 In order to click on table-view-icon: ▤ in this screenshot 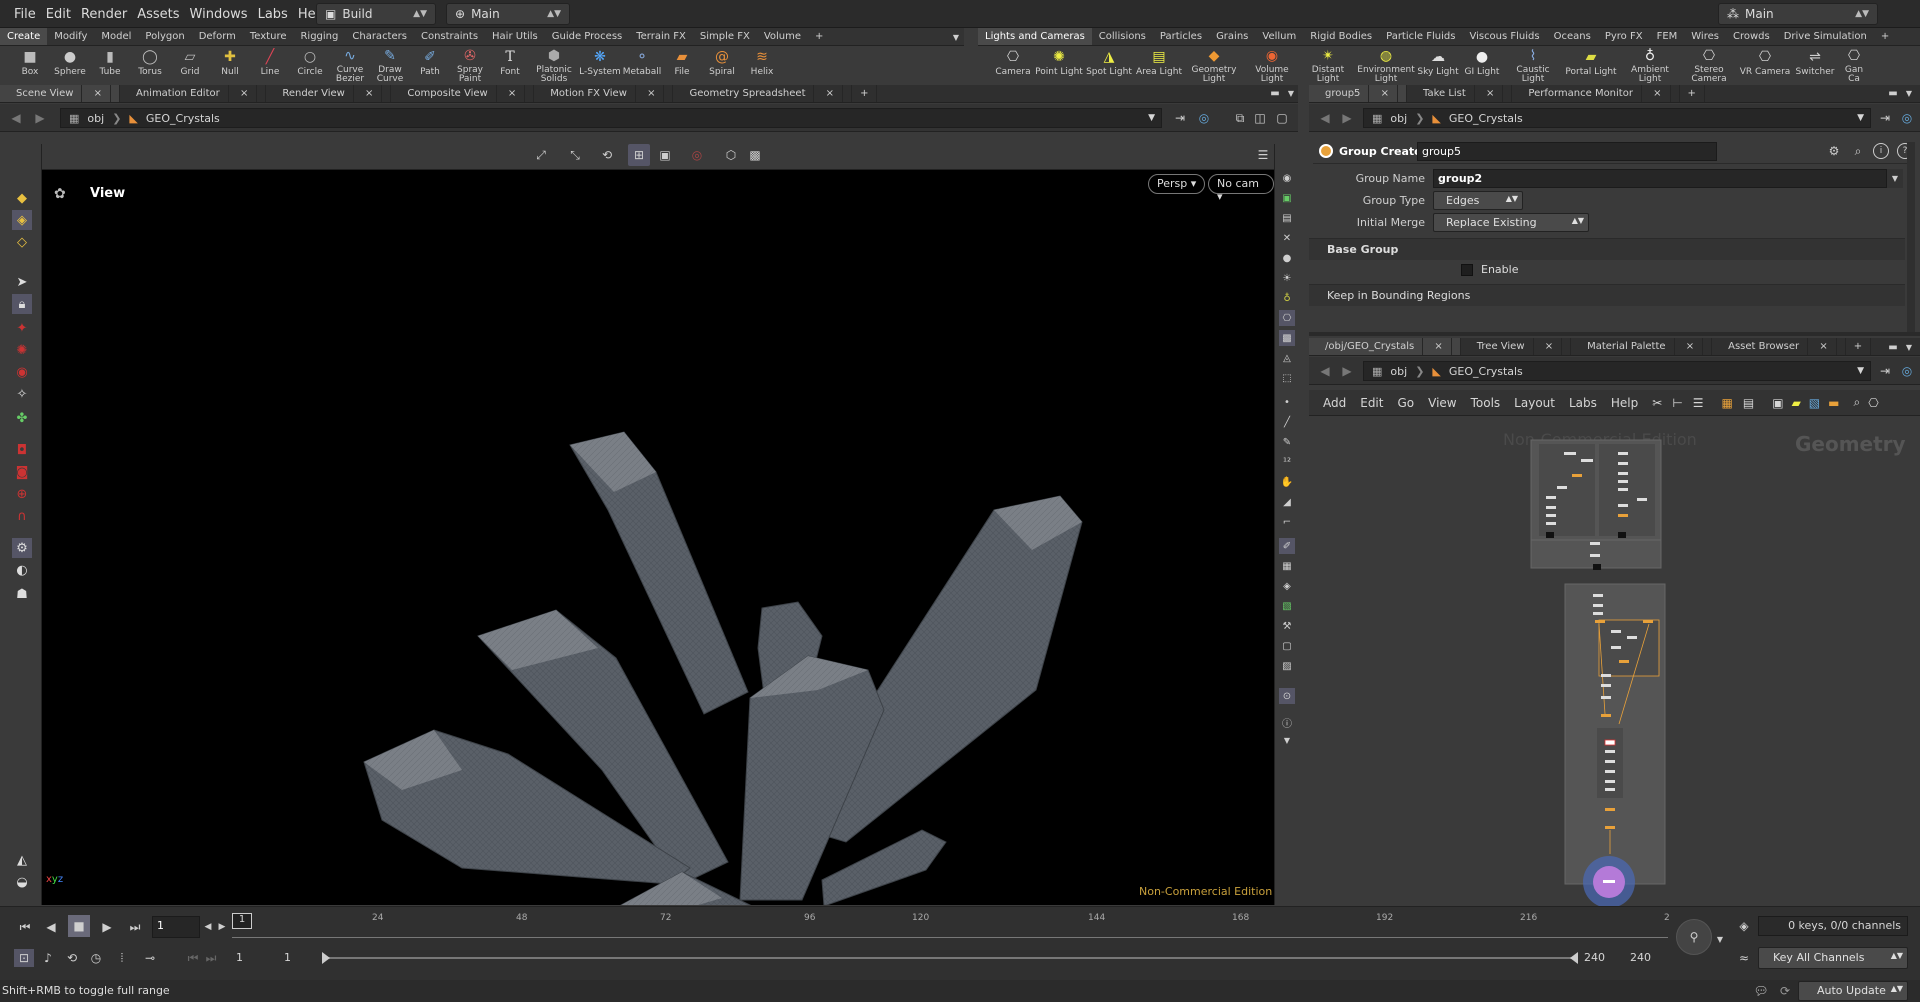, I will do `click(1748, 403)`.